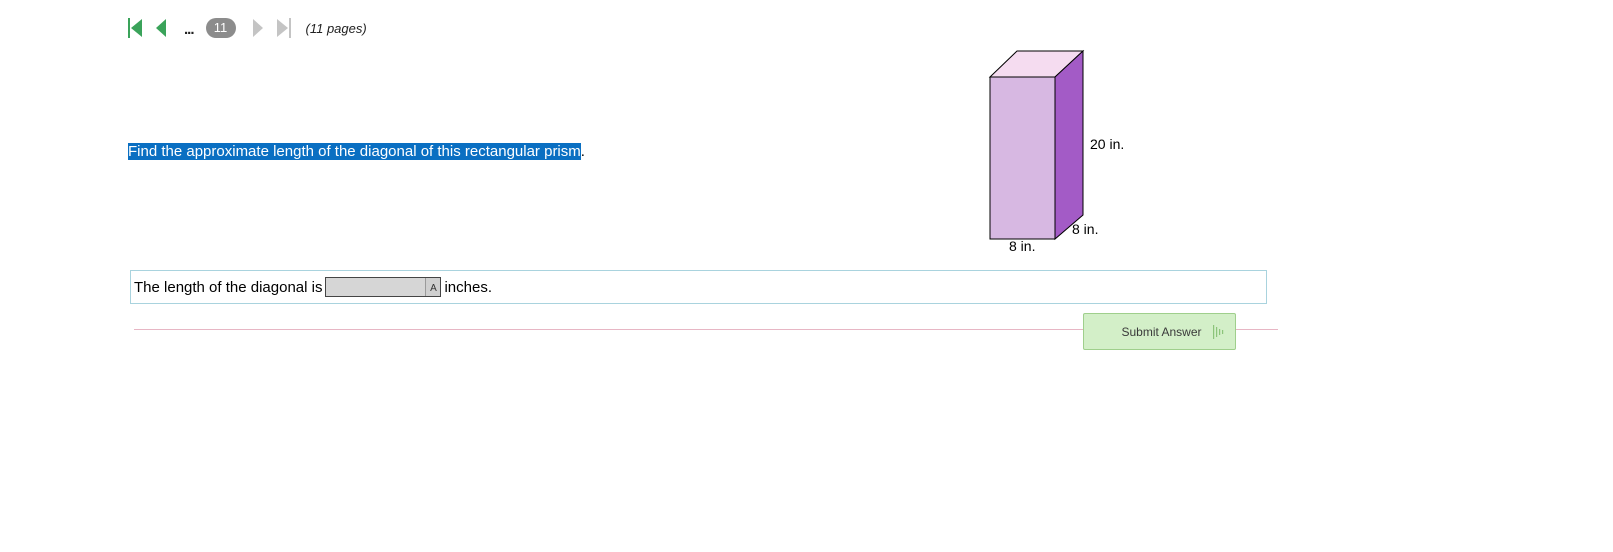  I want to click on prism-side-face, so click(1069, 145).